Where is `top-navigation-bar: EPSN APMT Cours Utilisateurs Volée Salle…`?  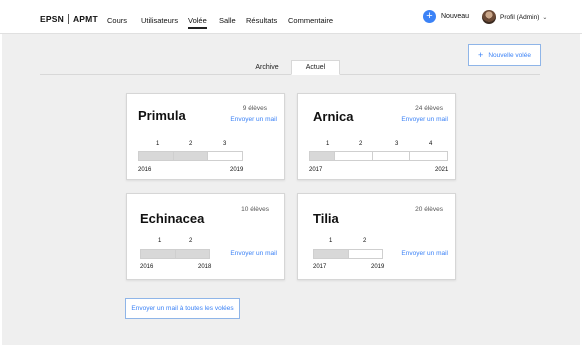
top-navigation-bar: EPSN APMT Cours Utilisateurs Volée Salle… is located at coordinates (291, 17).